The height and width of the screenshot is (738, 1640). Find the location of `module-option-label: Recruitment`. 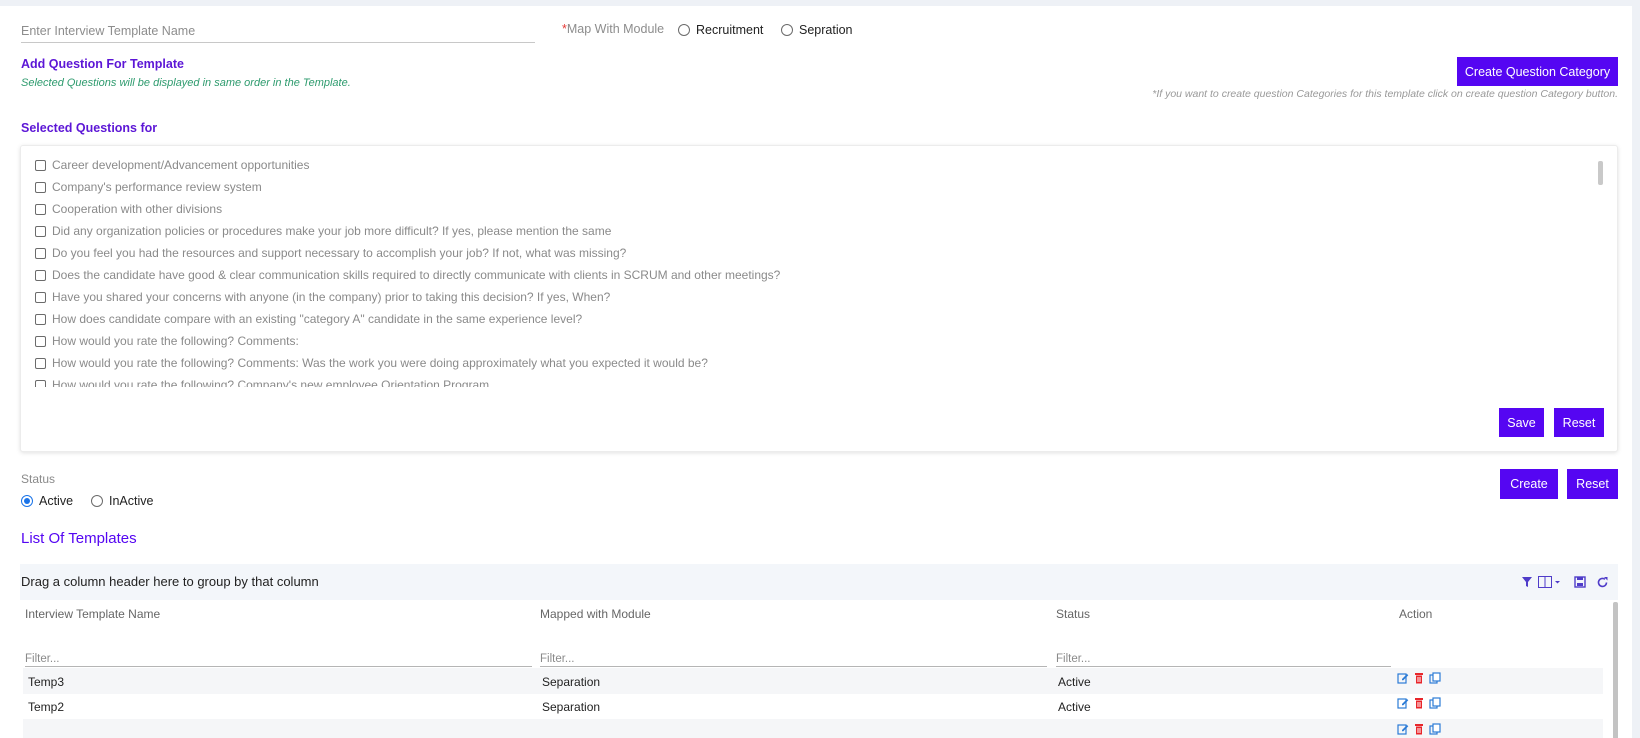

module-option-label: Recruitment is located at coordinates (730, 30).